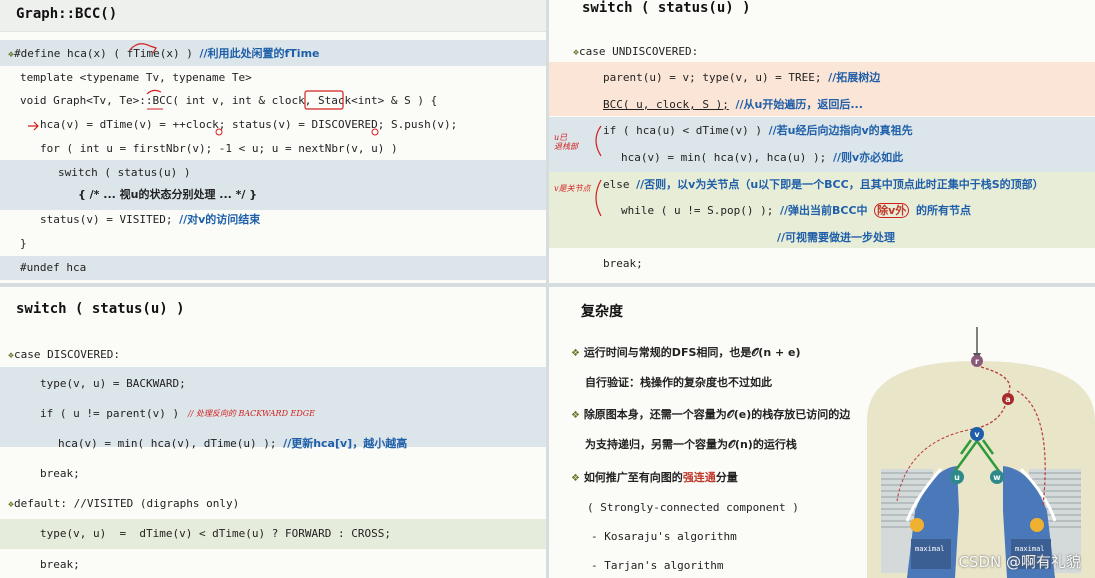 The image size is (1095, 578). Describe the element at coordinates (167, 443) in the screenshot. I see `code-text: hca(v) = min( hca(v), dTime(u) );` at that location.